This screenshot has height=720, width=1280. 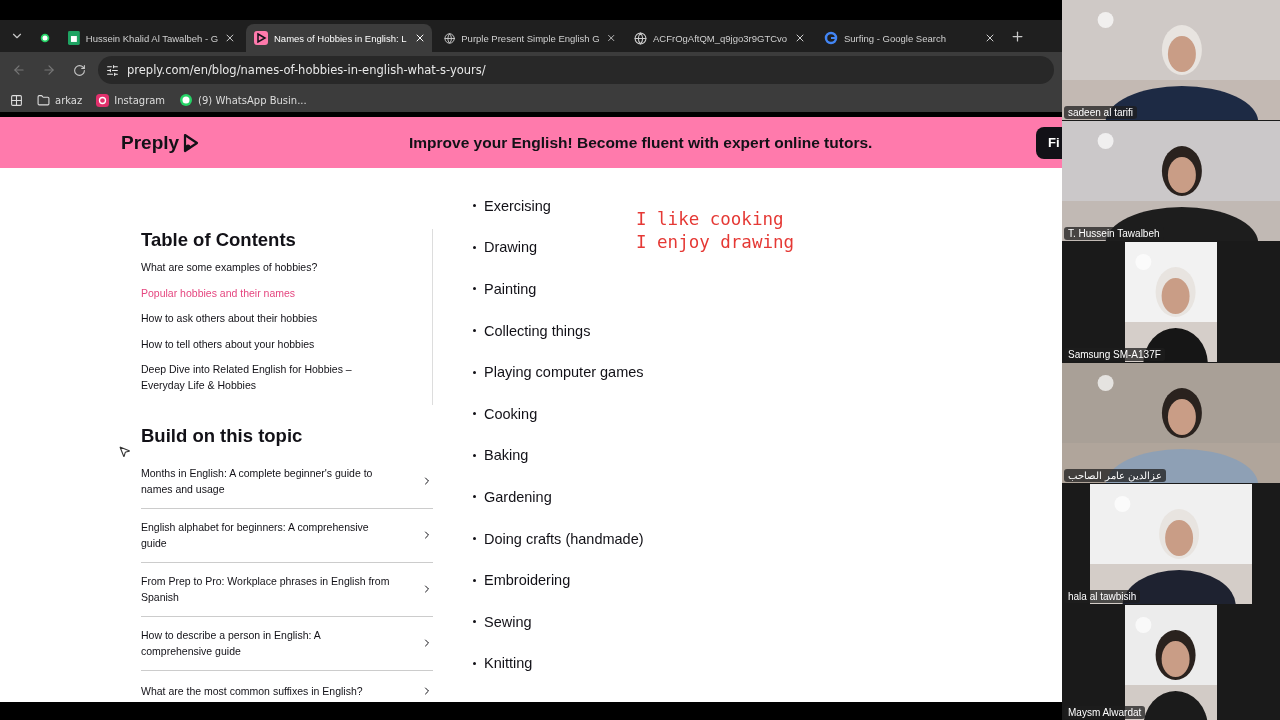 I want to click on cursor-icon, so click(x=124, y=451).